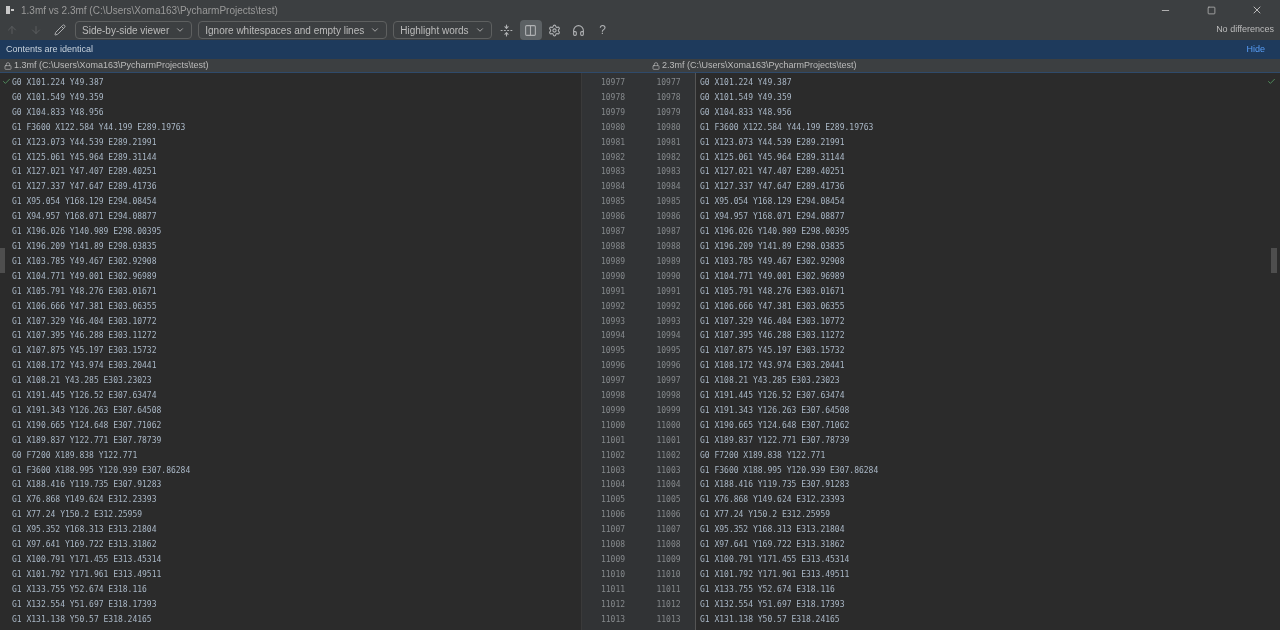  What do you see at coordinates (58, 97) in the screenshot?
I see `code-line: G0 X101.549 Y49.359` at bounding box center [58, 97].